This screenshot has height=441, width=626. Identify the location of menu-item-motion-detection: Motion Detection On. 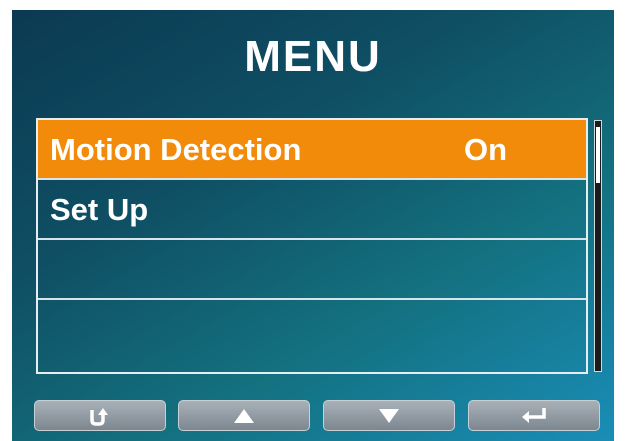
(312, 150).